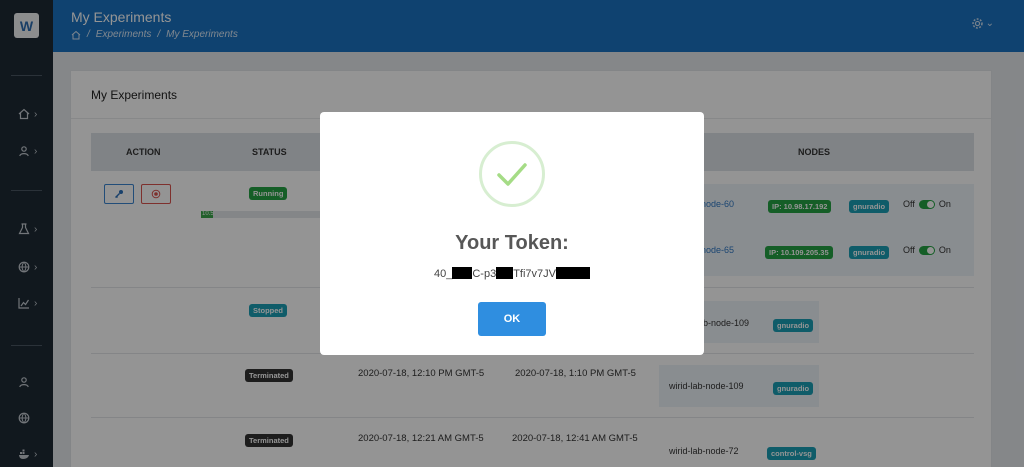  I want to click on dialog-title: Your Token:, so click(512, 243).